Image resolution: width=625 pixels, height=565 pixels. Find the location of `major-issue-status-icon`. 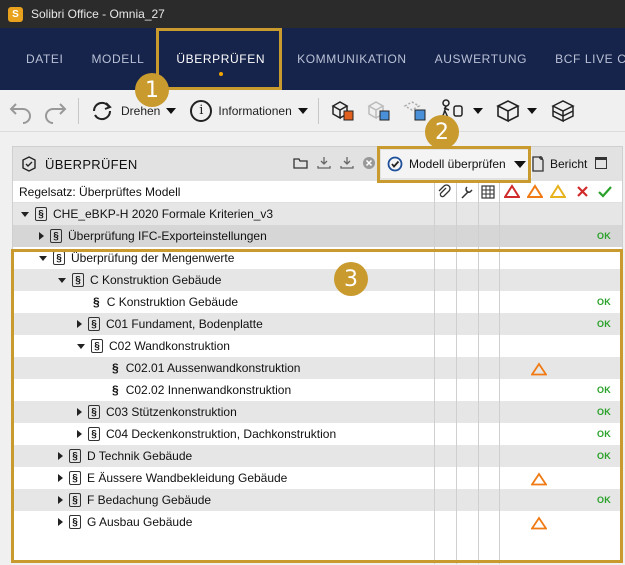

major-issue-status-icon is located at coordinates (539, 479).